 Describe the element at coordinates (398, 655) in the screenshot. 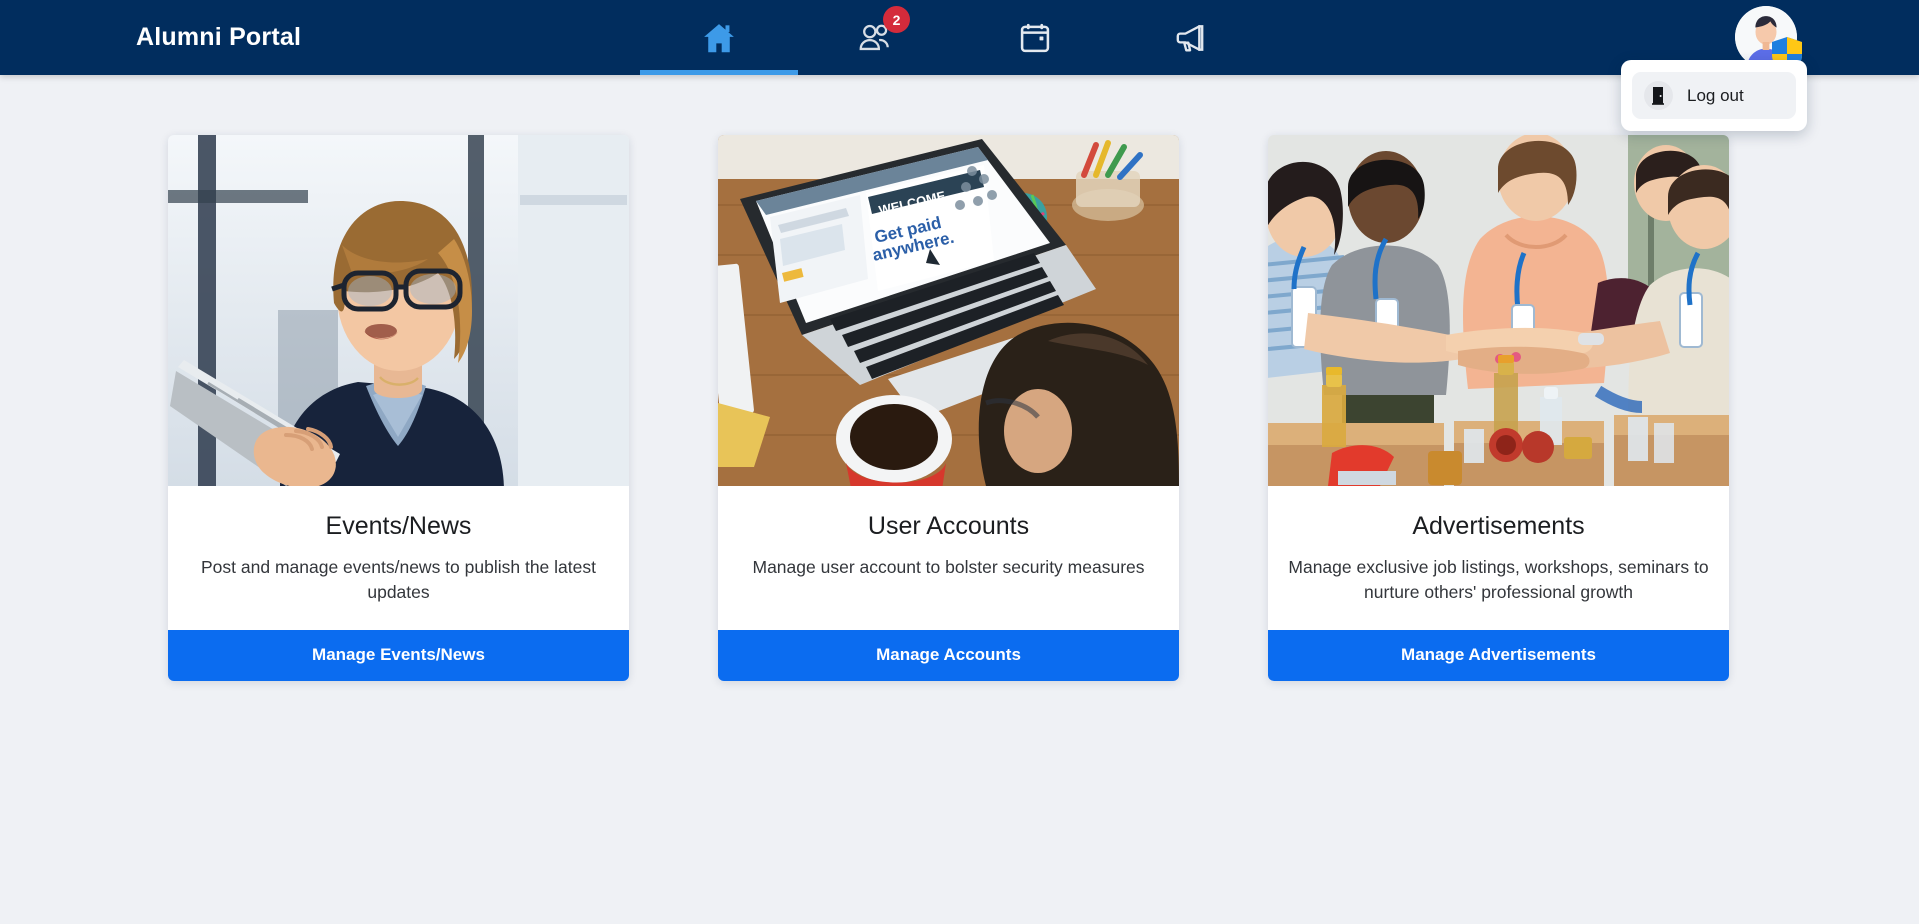

I see `manage-events-news-button: Manage Events/News` at that location.